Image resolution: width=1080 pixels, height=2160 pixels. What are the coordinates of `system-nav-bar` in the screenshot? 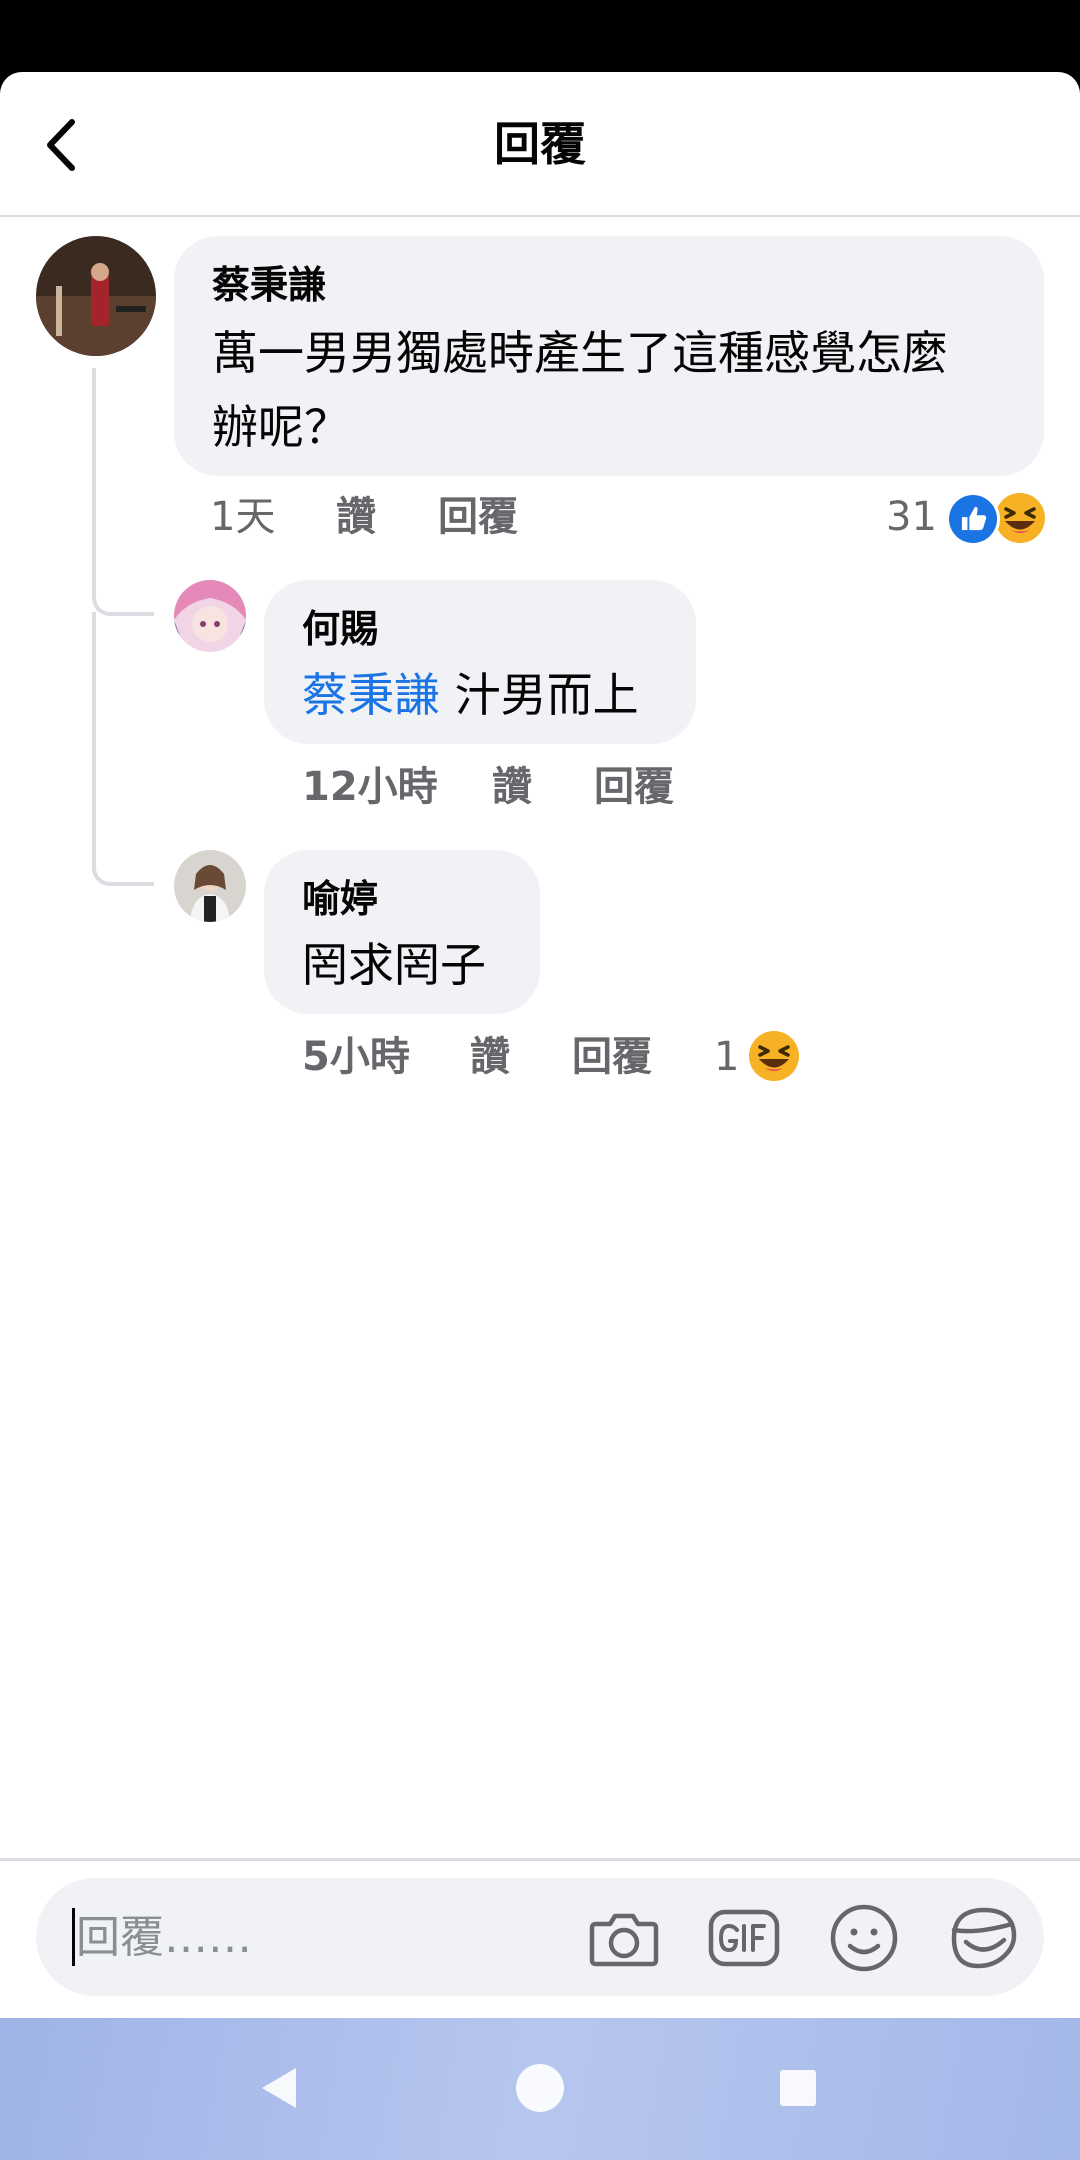 It's located at (540, 2089).